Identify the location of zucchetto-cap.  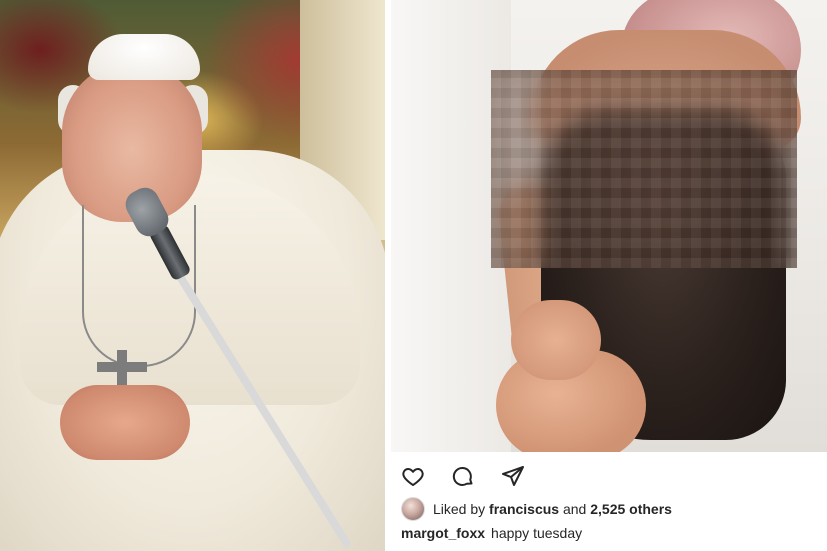
(144, 57).